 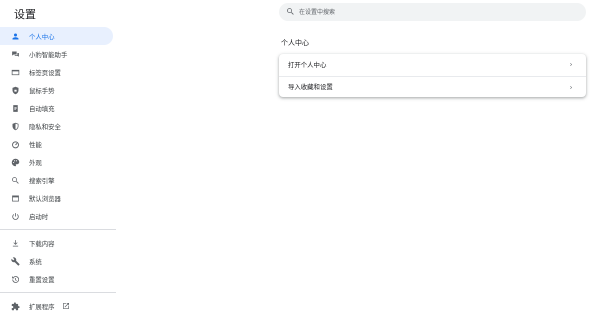 I want to click on power-icon, so click(x=15, y=216).